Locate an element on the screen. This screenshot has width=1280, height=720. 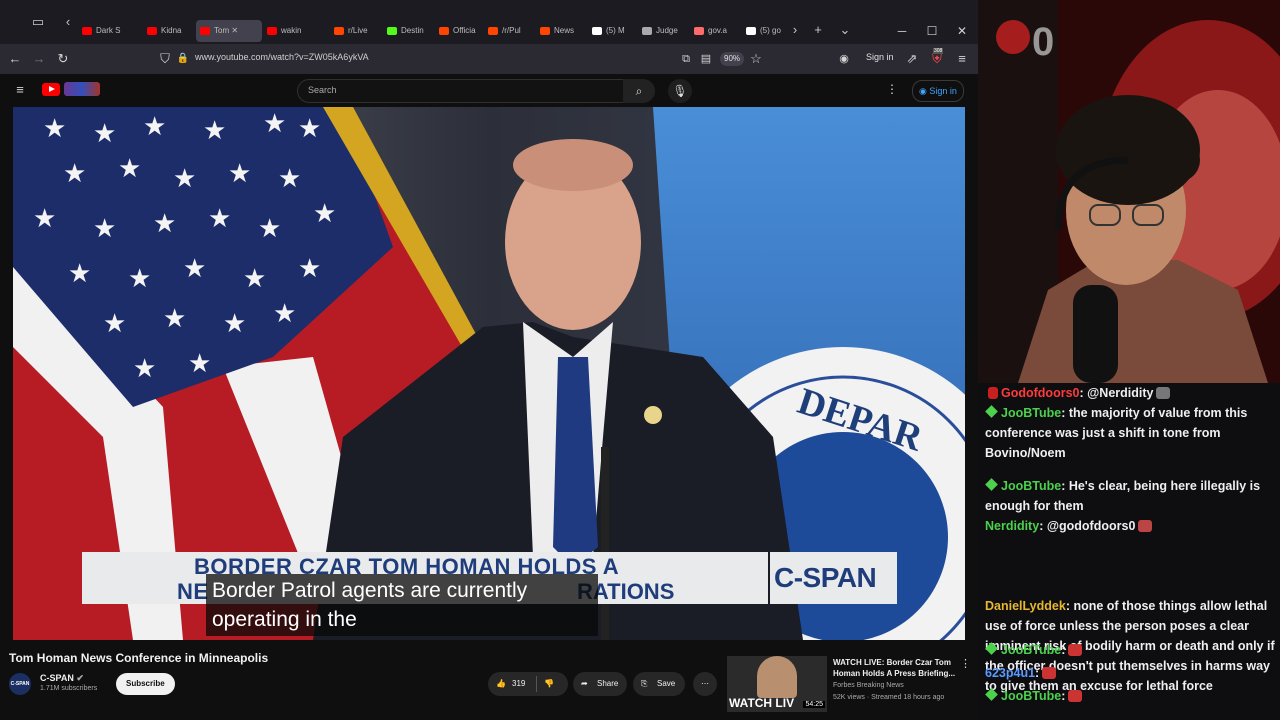
youtube-doodle-icon is located at coordinates (82, 89).